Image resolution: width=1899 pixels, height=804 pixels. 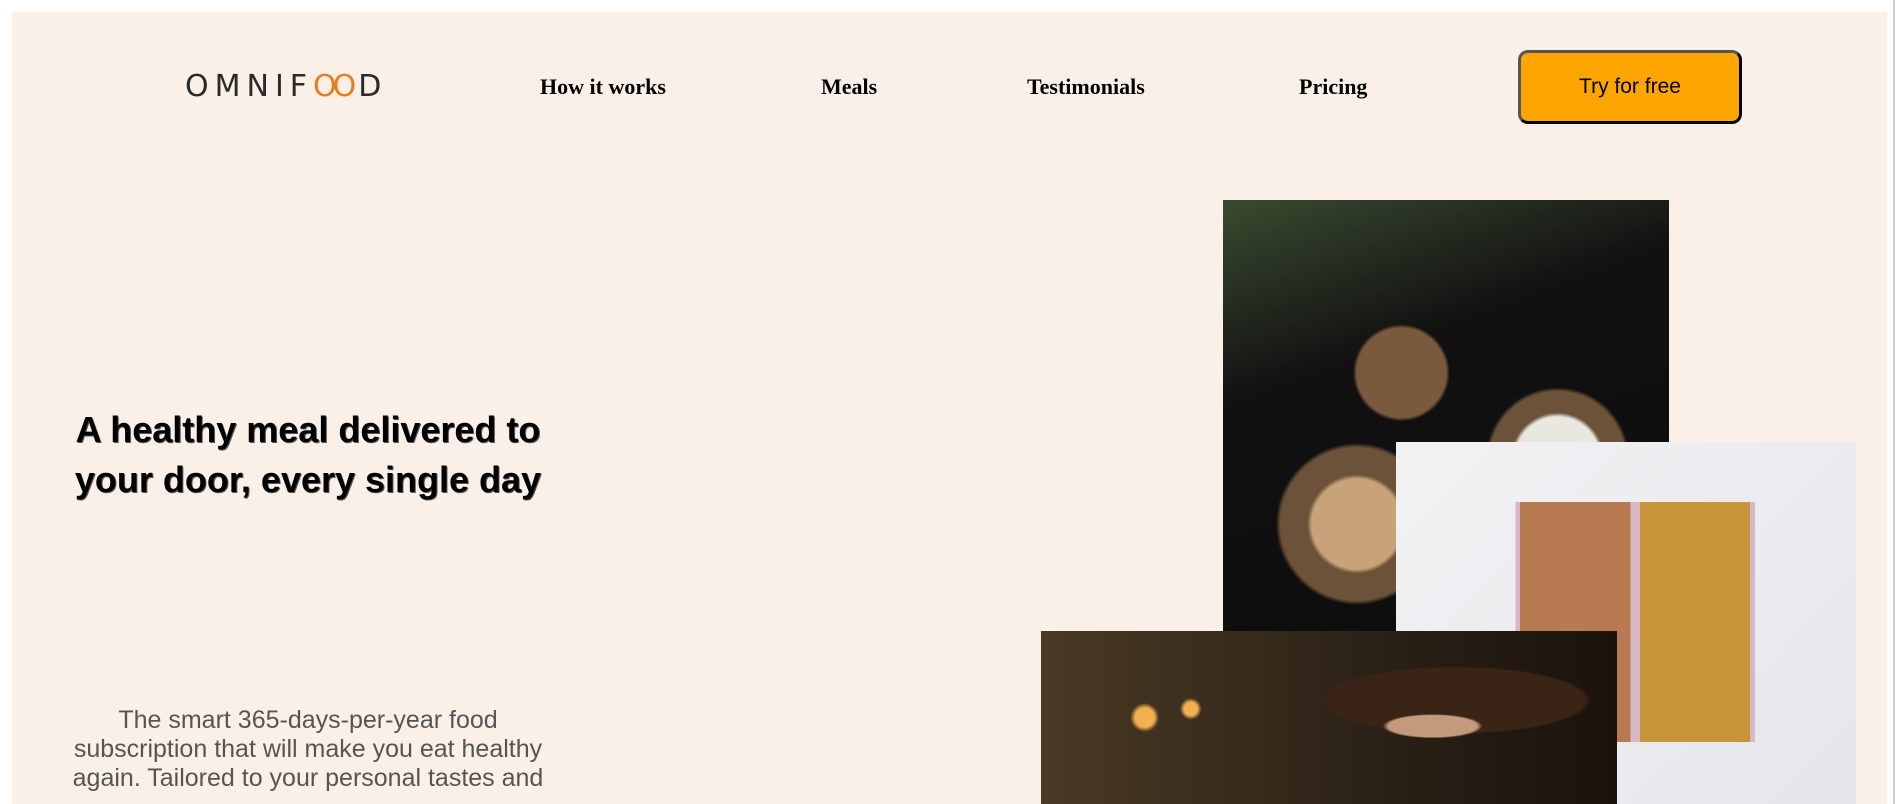 I want to click on omnifood-logo: OMNIF OO D, so click(x=286, y=86).